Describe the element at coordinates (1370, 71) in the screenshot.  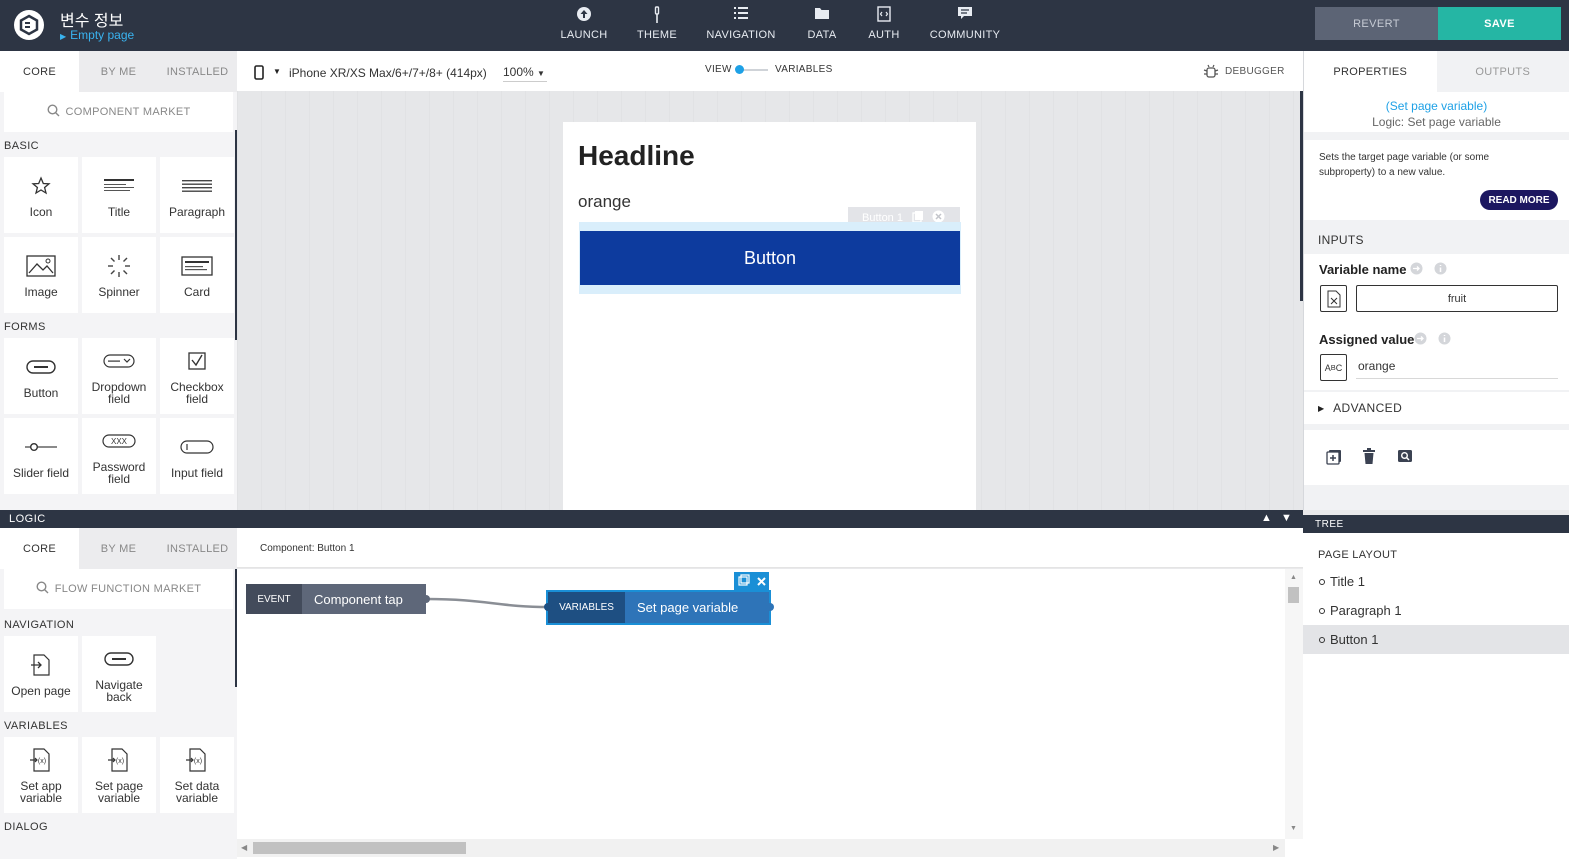
I see `tab-properties: PROPERTIES` at that location.